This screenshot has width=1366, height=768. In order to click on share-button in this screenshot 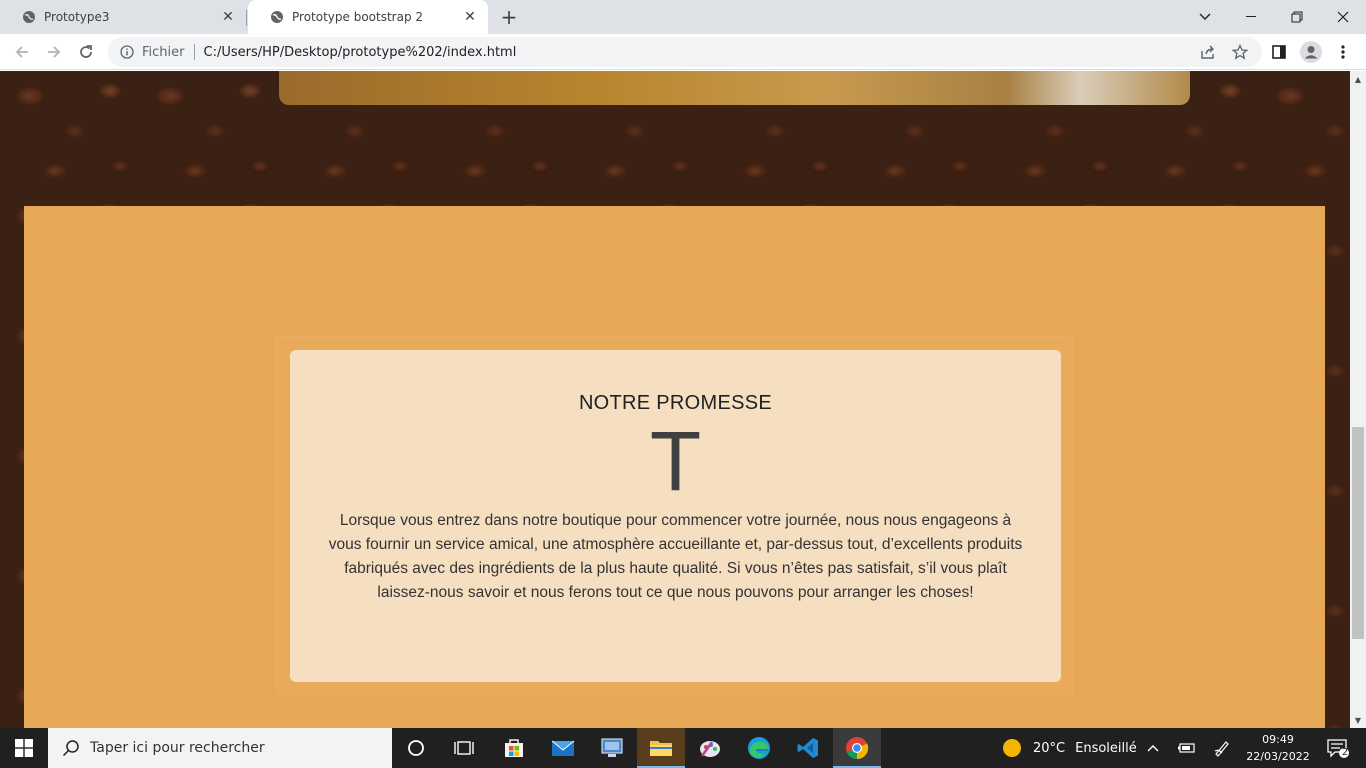, I will do `click(1208, 52)`.